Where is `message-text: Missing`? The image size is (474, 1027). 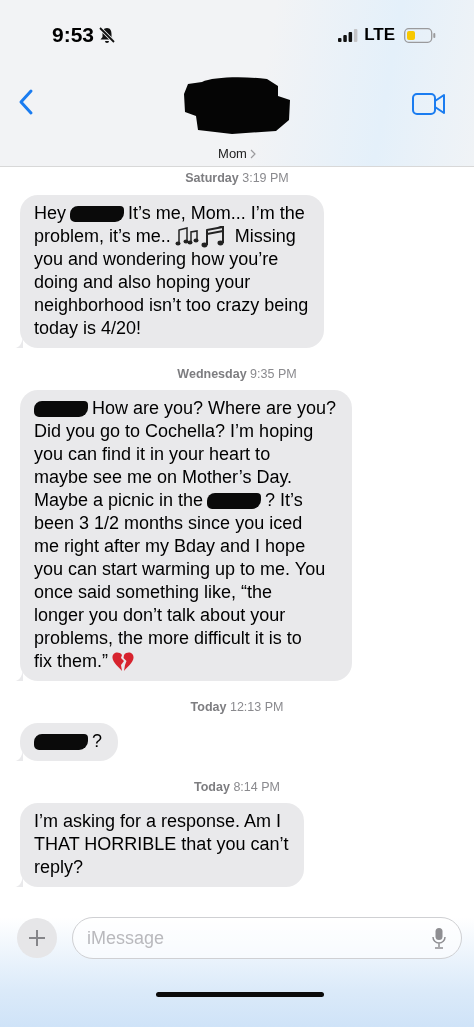 message-text: Missing is located at coordinates (265, 236).